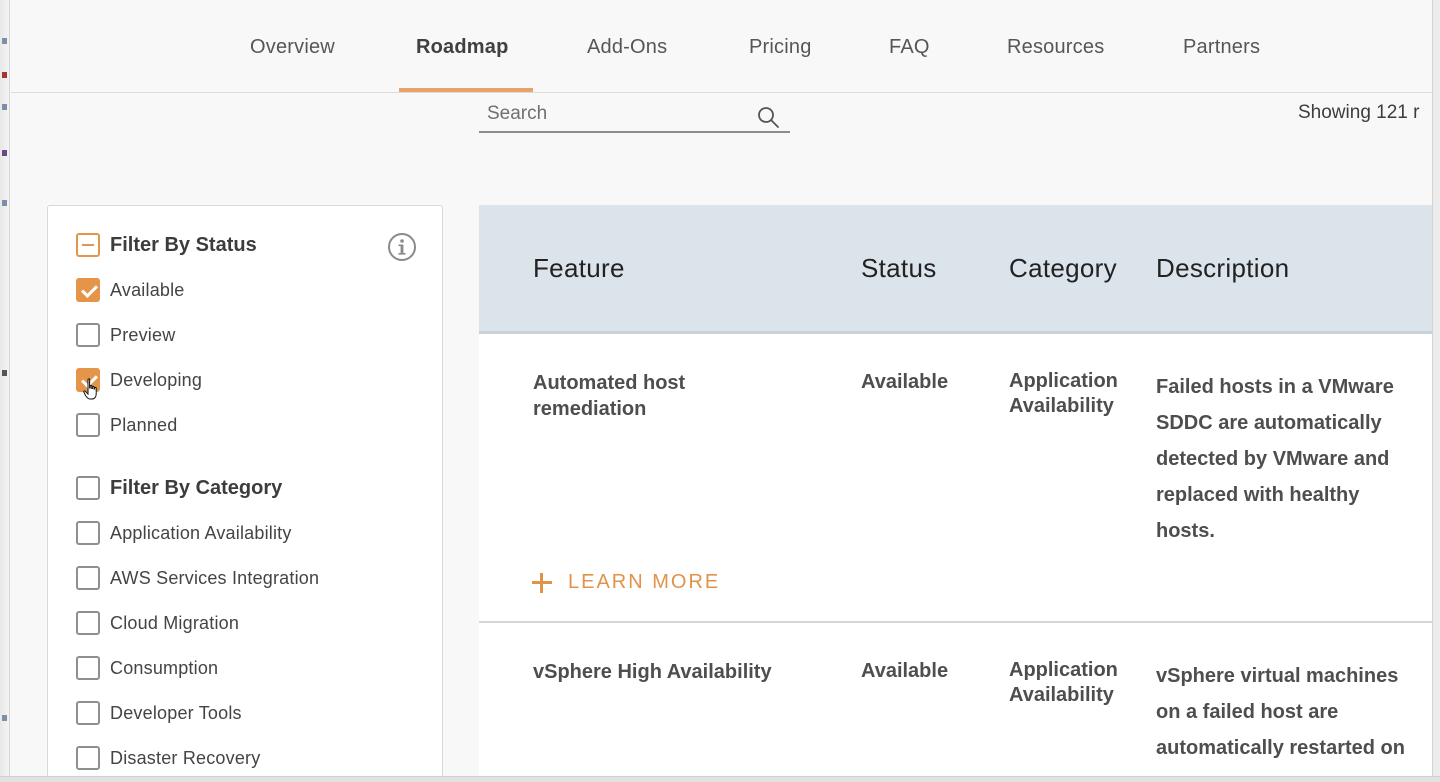 Image resolution: width=1440 pixels, height=782 pixels. What do you see at coordinates (147, 289) in the screenshot?
I see `option-label: Available` at bounding box center [147, 289].